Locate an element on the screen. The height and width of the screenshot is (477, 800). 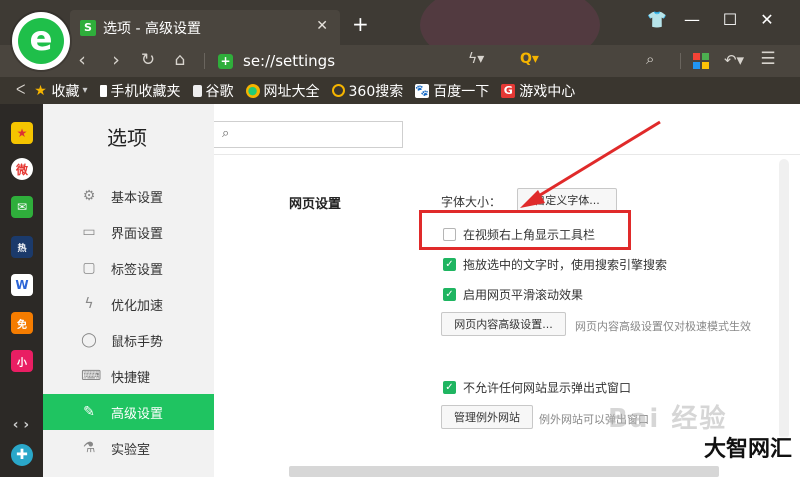
undo-icon: ↶▾ is located at coordinates (734, 60).